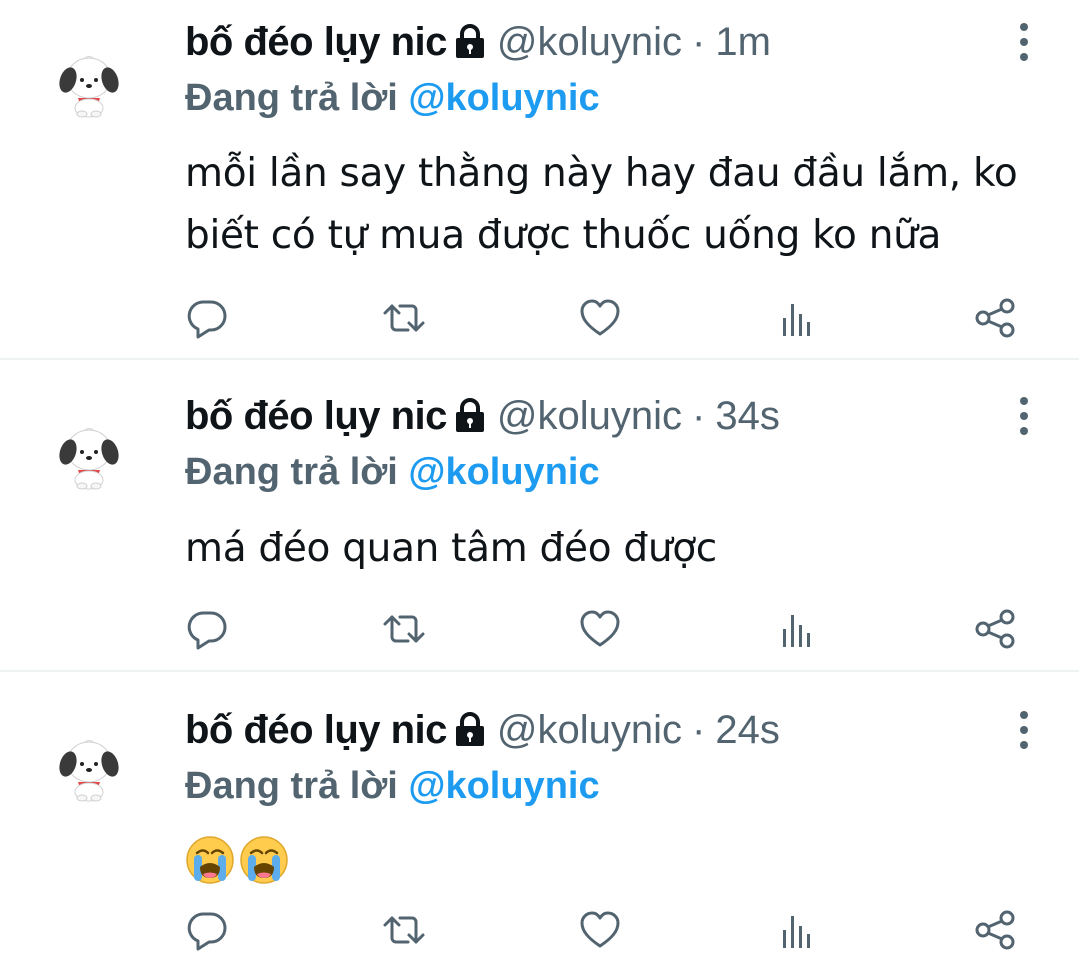 The height and width of the screenshot is (963, 1079). I want to click on tweet-header: bố đéo lụy nic @koluynic · 24s, so click(482, 730).